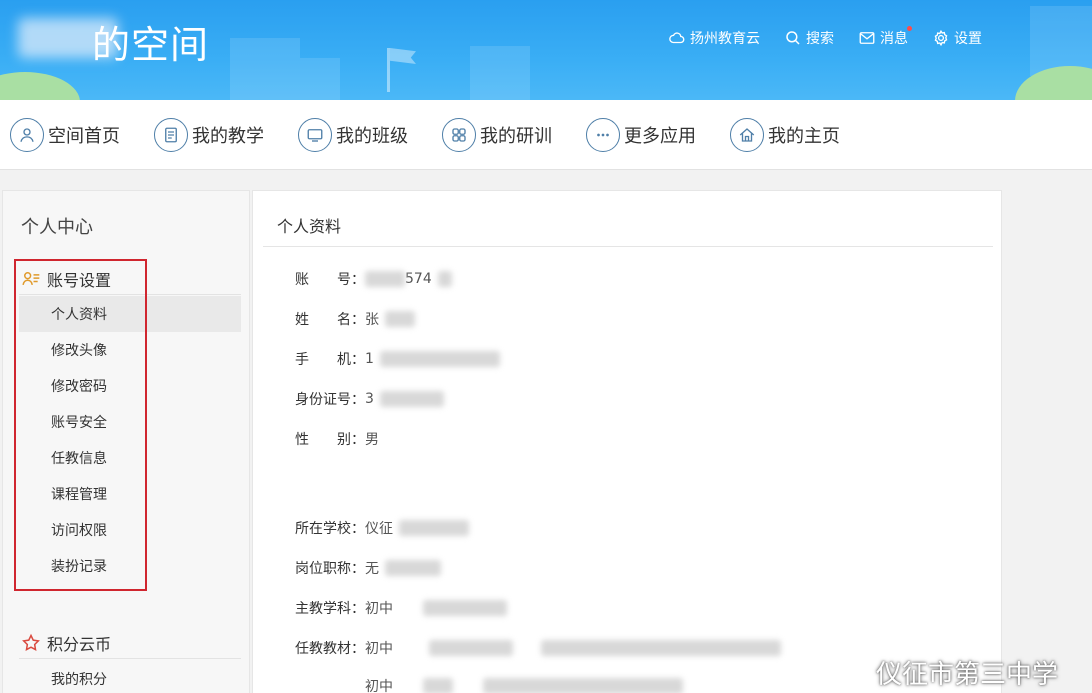  What do you see at coordinates (171, 134) in the screenshot?
I see `book-icon` at bounding box center [171, 134].